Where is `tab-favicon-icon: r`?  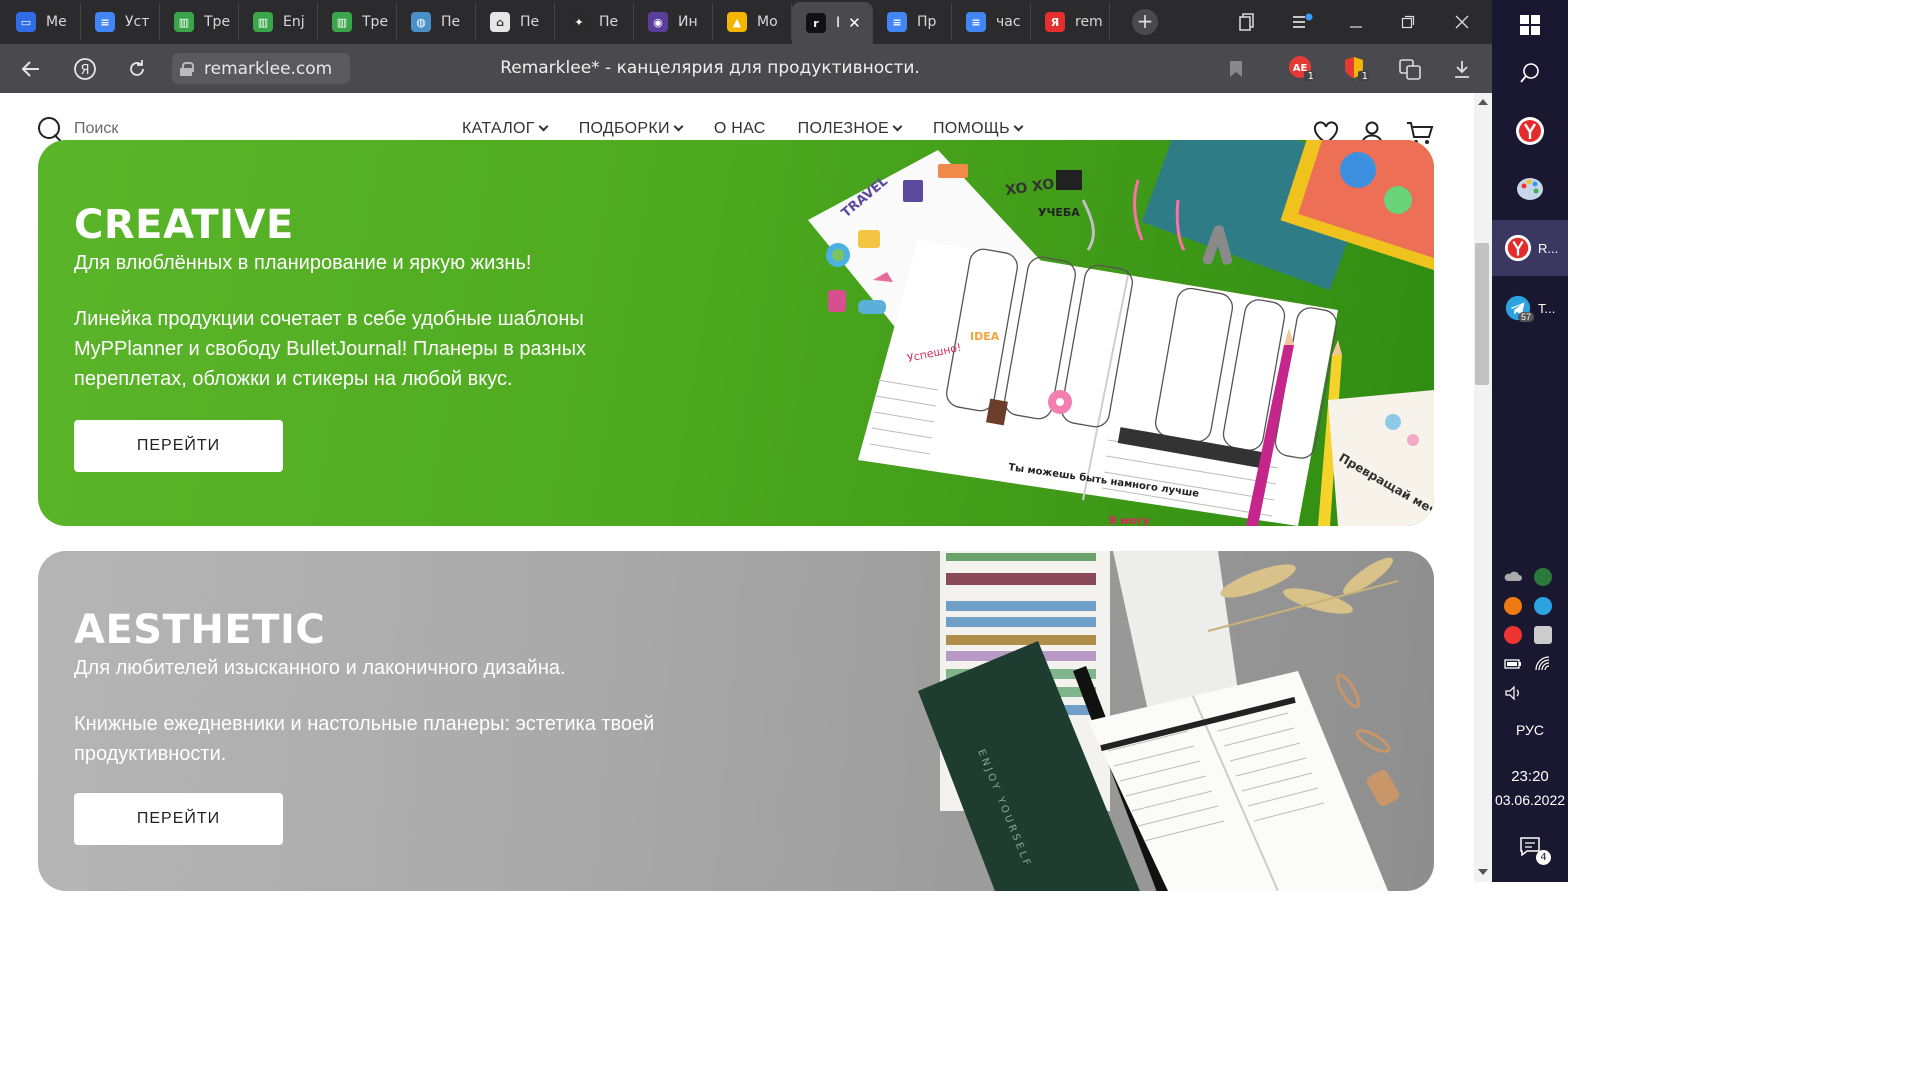
tab-favicon-icon: r is located at coordinates (816, 23).